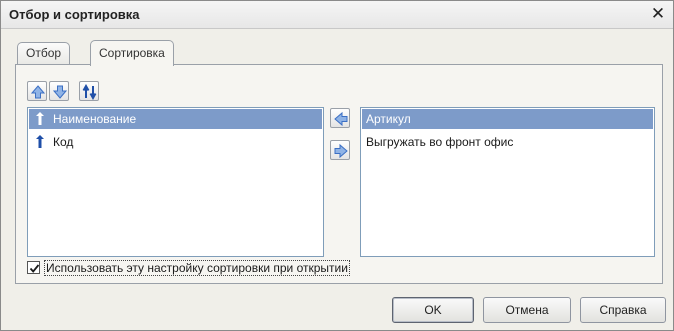  What do you see at coordinates (175, 119) in the screenshot?
I see `list-item: Наименование` at bounding box center [175, 119].